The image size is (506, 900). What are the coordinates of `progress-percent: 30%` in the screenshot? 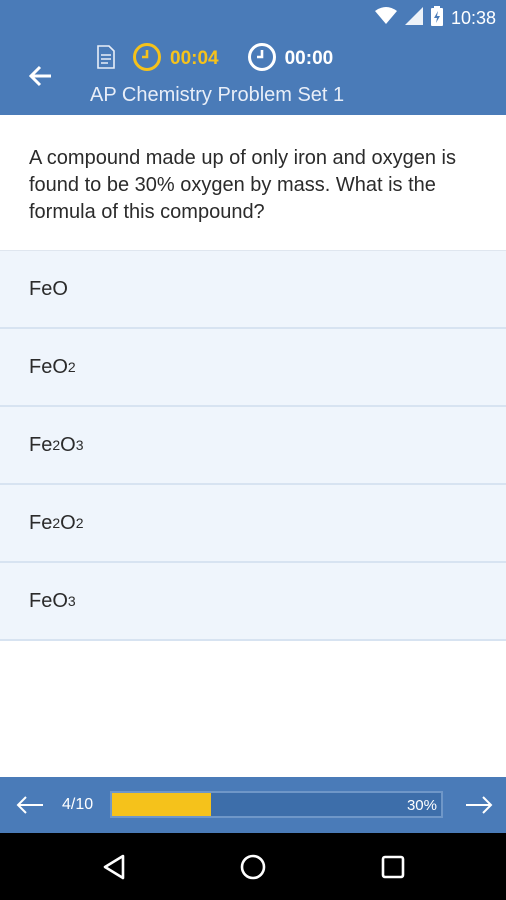 It's located at (421, 805).